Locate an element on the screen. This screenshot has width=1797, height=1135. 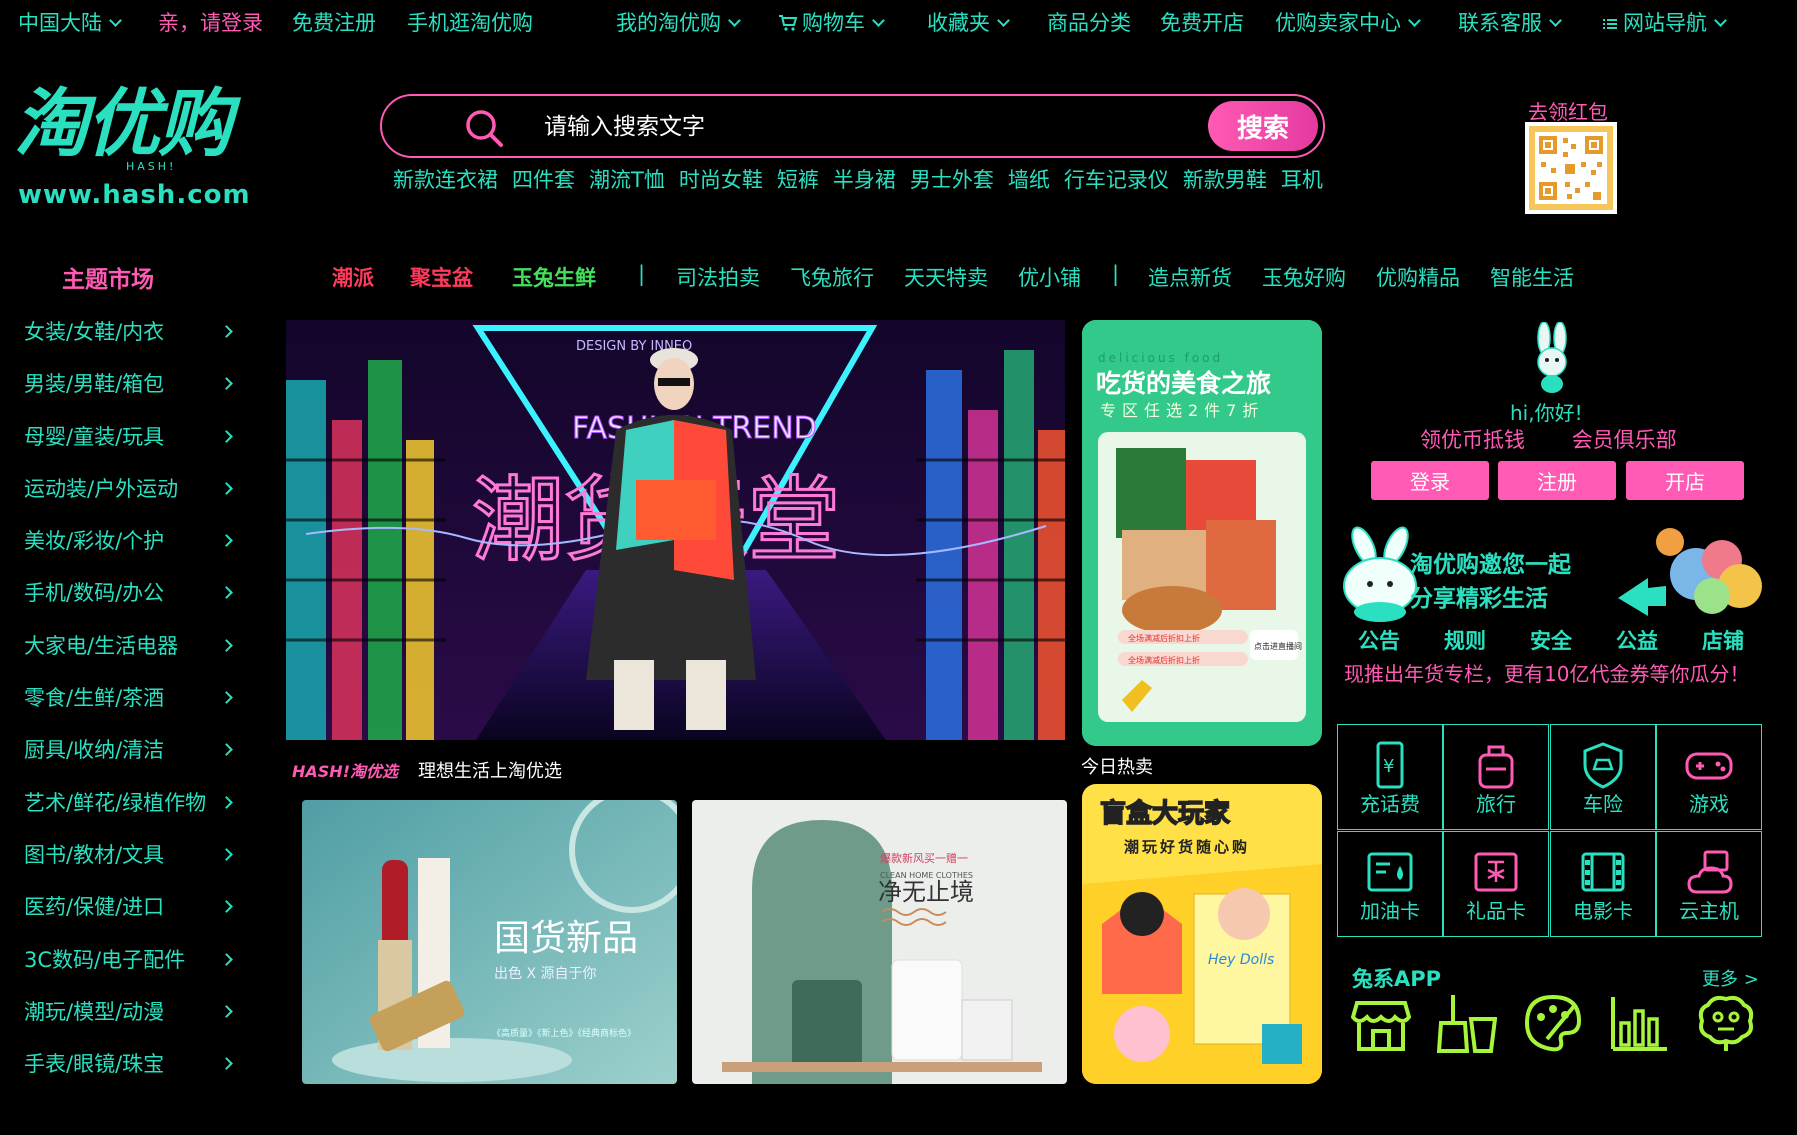
hot-keyword: 男士外套 is located at coordinates (952, 180).